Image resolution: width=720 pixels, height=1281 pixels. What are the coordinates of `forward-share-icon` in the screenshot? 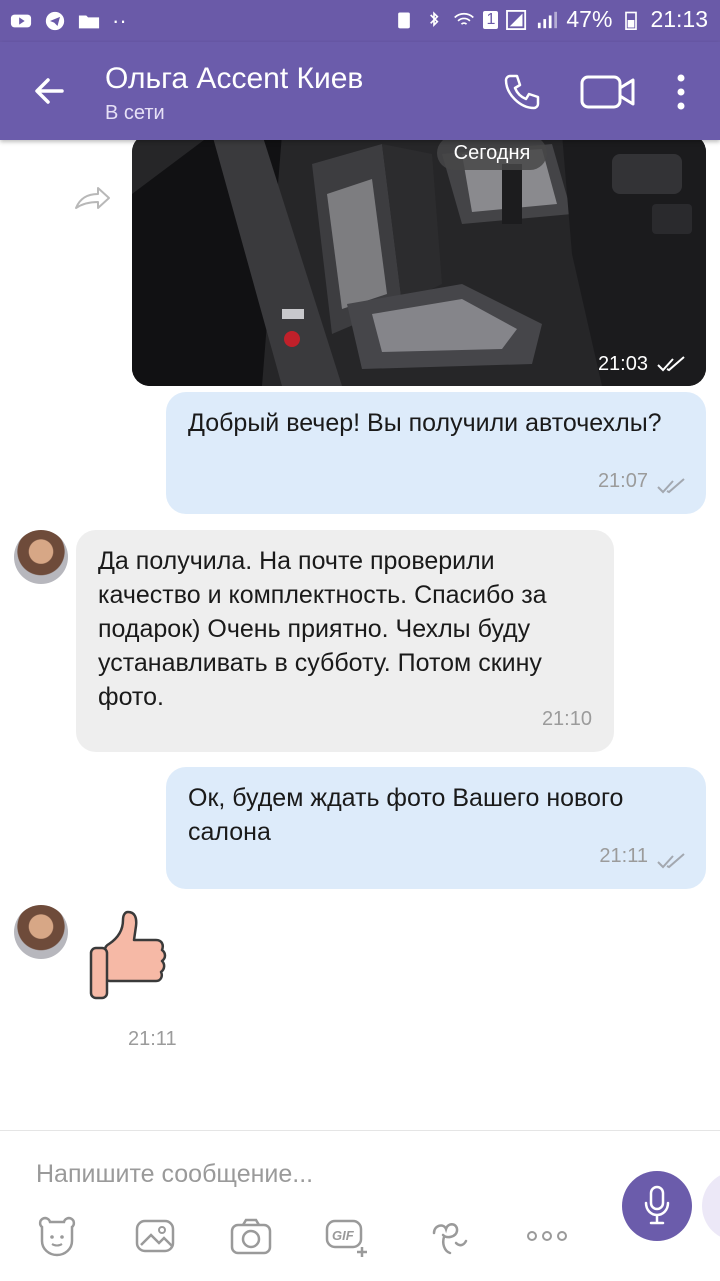 It's located at (92, 198).